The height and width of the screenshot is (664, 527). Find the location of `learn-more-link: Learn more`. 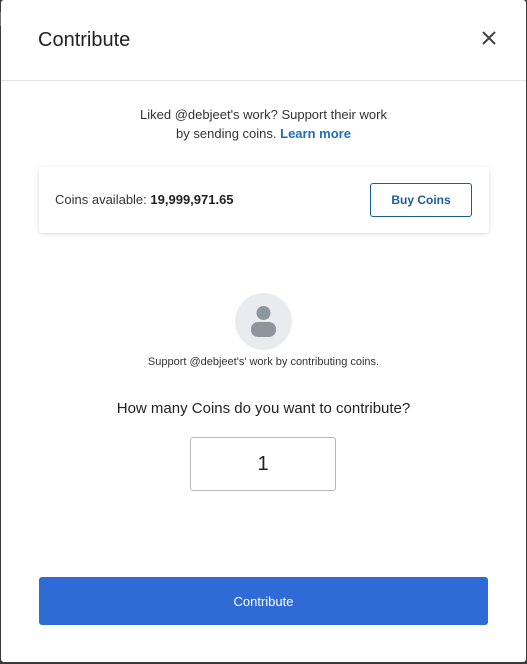

learn-more-link: Learn more is located at coordinates (315, 133).